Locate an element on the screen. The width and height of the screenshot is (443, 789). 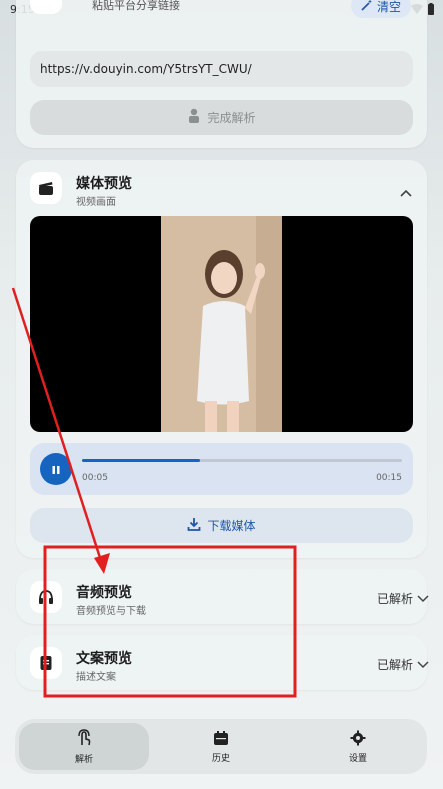
video-frame is located at coordinates (221, 324).